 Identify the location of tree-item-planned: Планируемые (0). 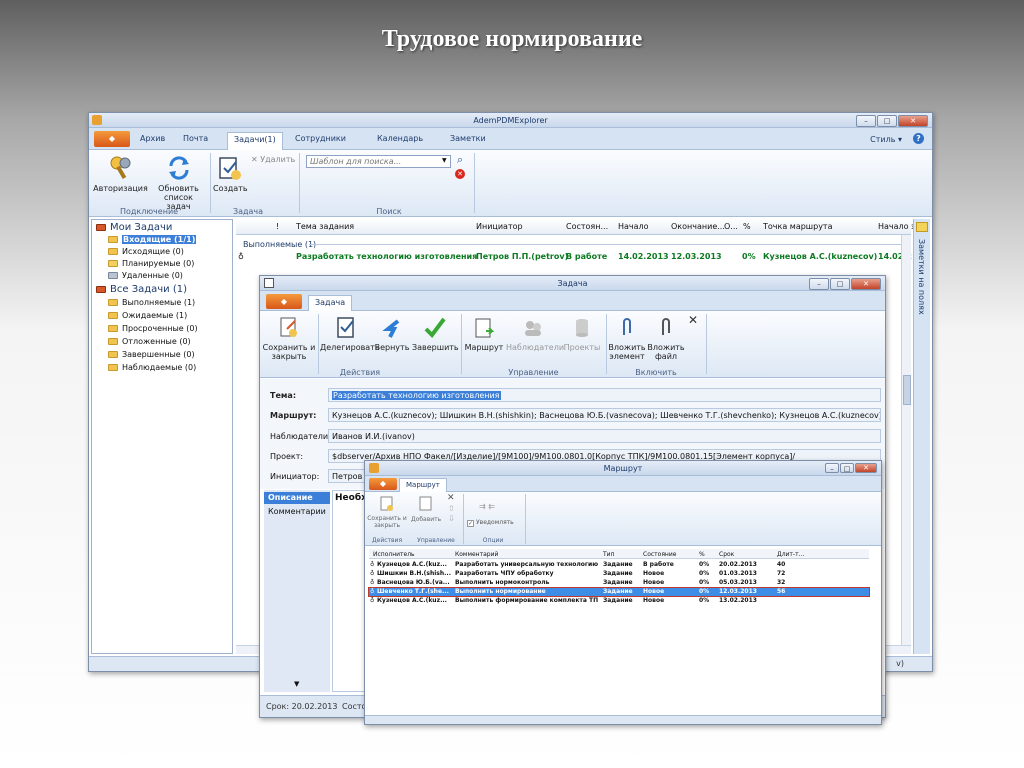
(151, 263).